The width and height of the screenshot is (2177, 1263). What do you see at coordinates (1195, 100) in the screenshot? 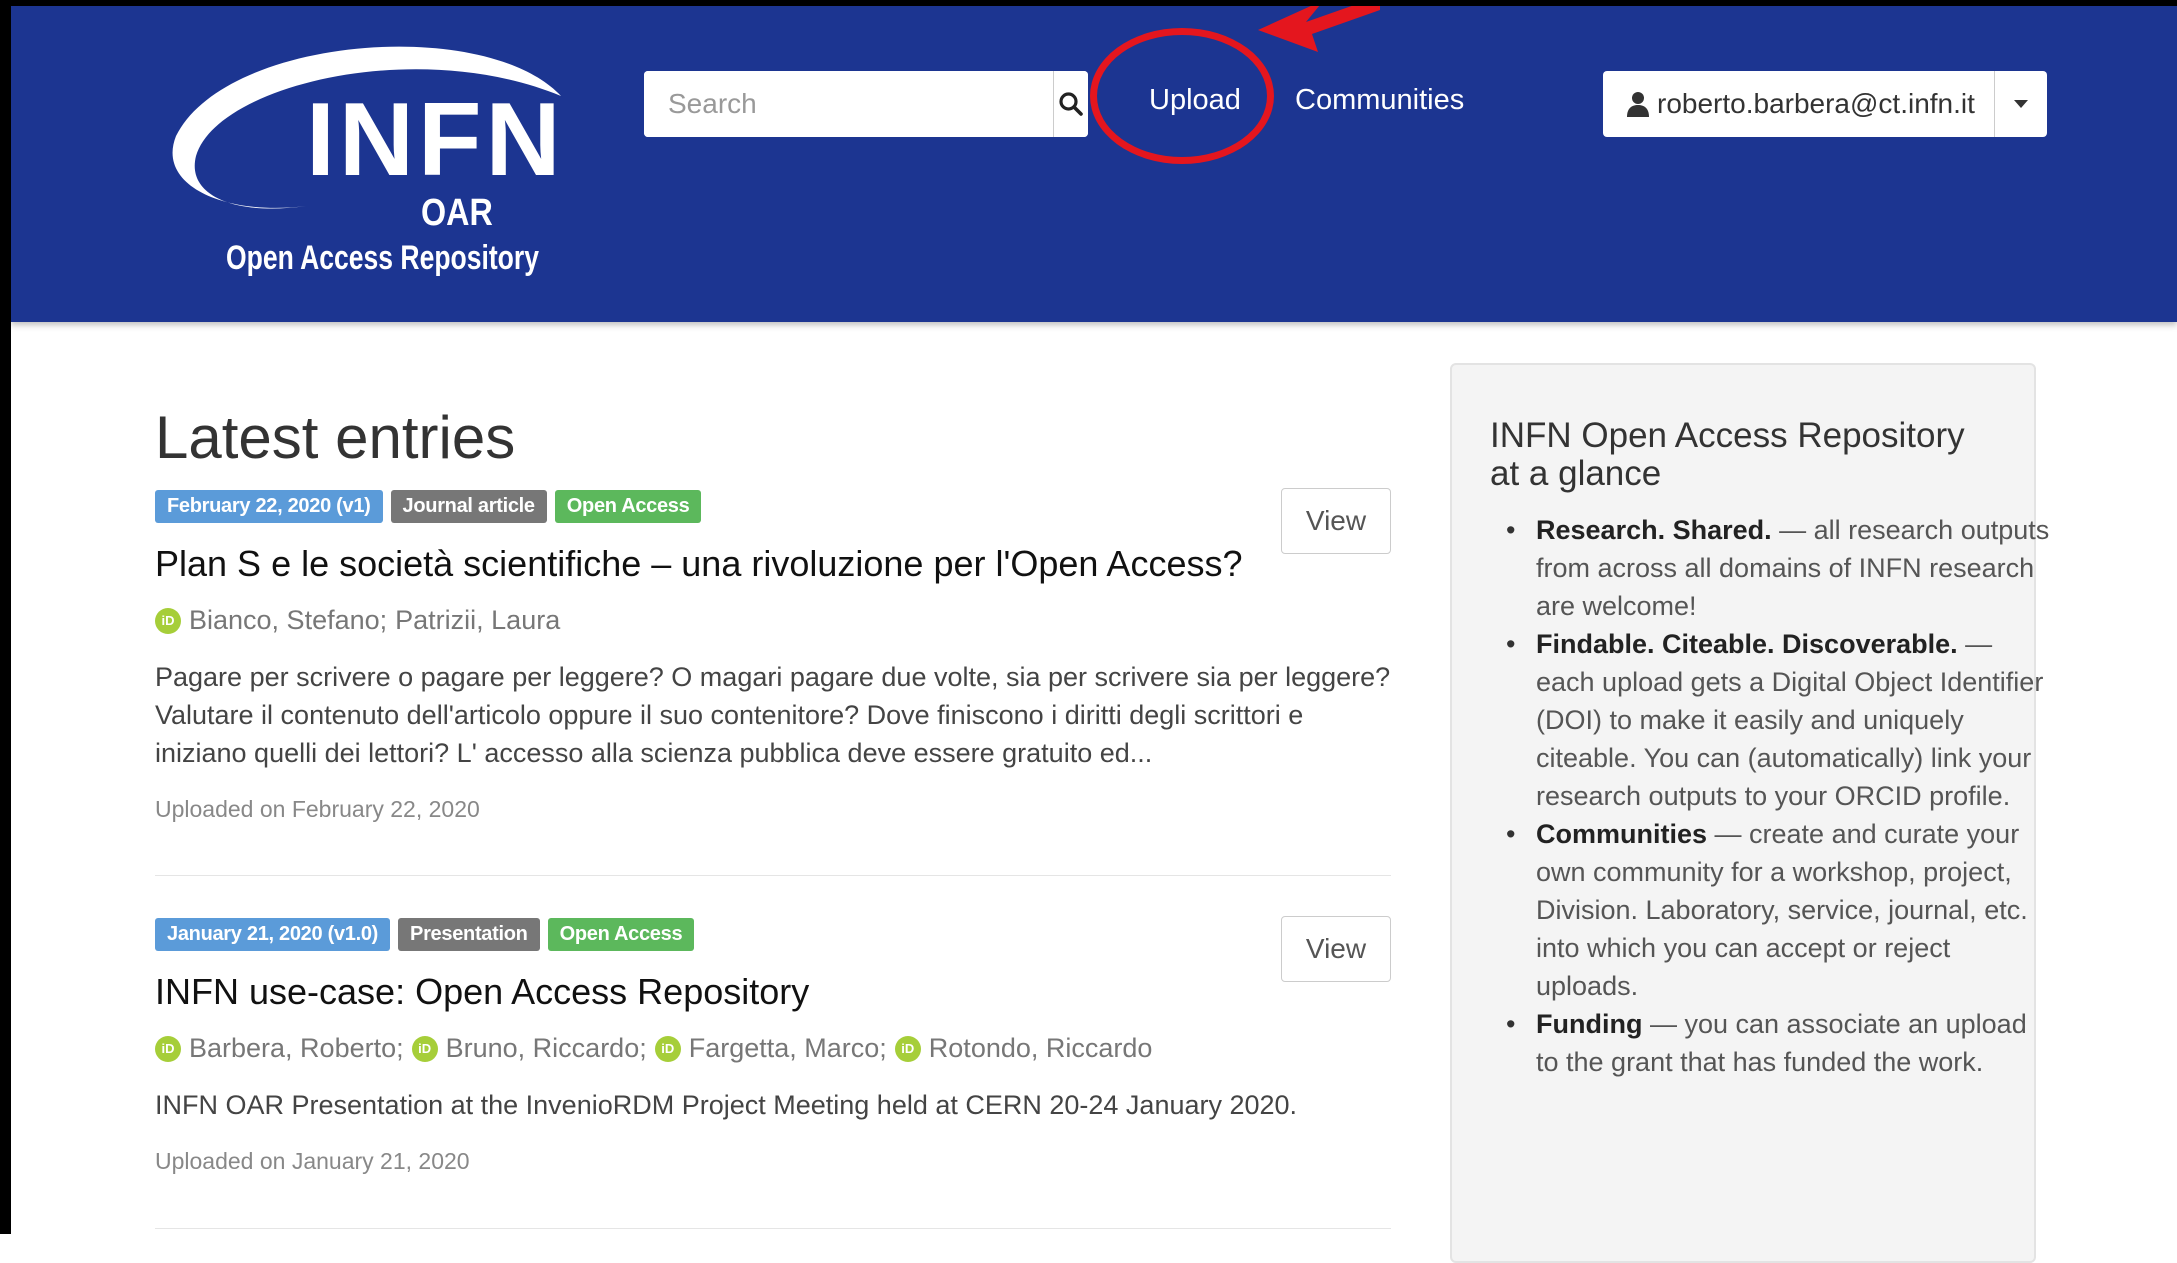
I see `nav-upload-link: Upload` at bounding box center [1195, 100].